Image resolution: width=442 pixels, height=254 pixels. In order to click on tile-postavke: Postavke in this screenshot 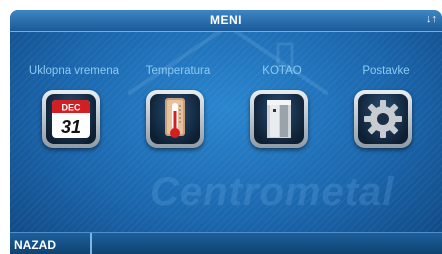, I will do `click(386, 120)`.